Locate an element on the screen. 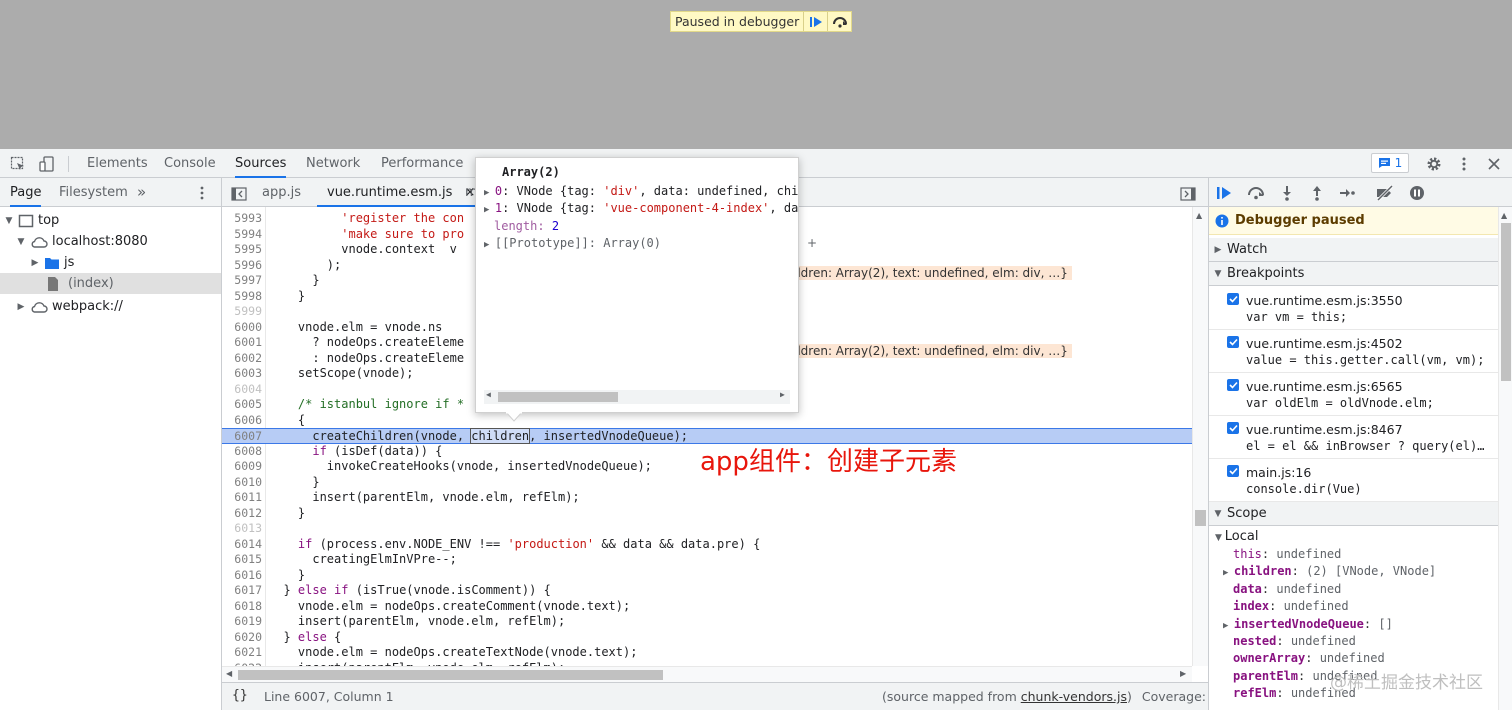 The height and width of the screenshot is (710, 1512). line-number: 6016 is located at coordinates (242, 576).